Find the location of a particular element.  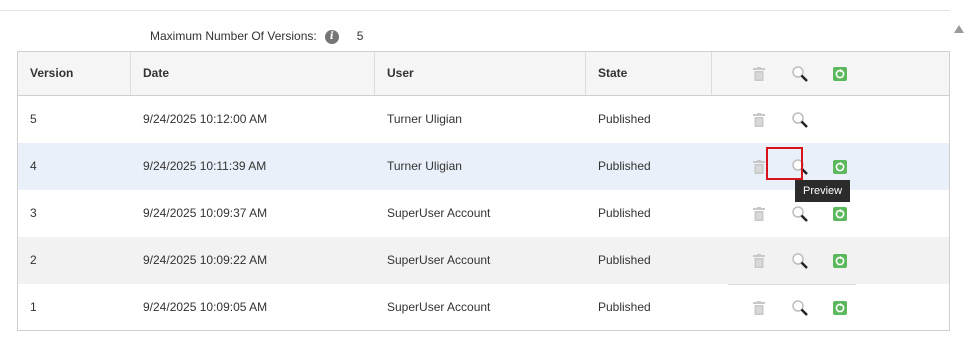

grid-header: Version Date User State is located at coordinates (483, 74).